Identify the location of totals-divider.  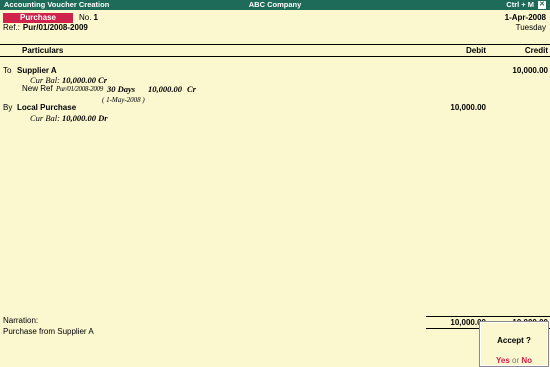
(488, 316).